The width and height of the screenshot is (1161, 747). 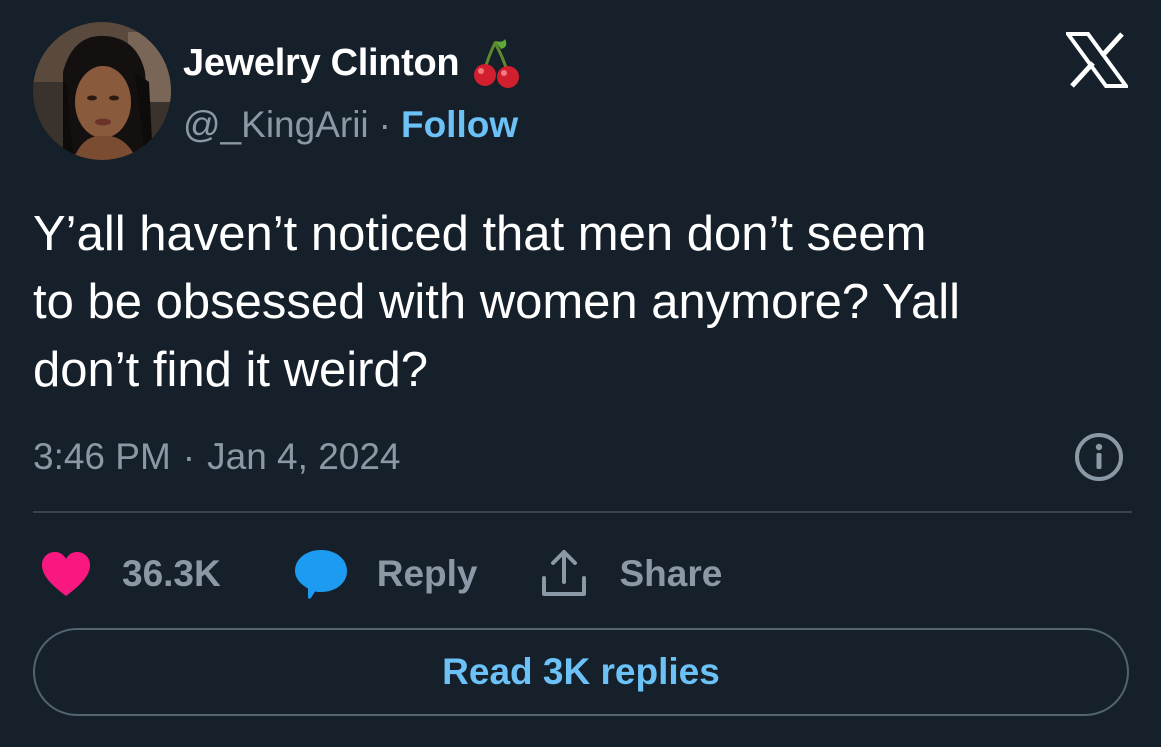 I want to click on author-handle: @_KingArii, so click(x=276, y=125).